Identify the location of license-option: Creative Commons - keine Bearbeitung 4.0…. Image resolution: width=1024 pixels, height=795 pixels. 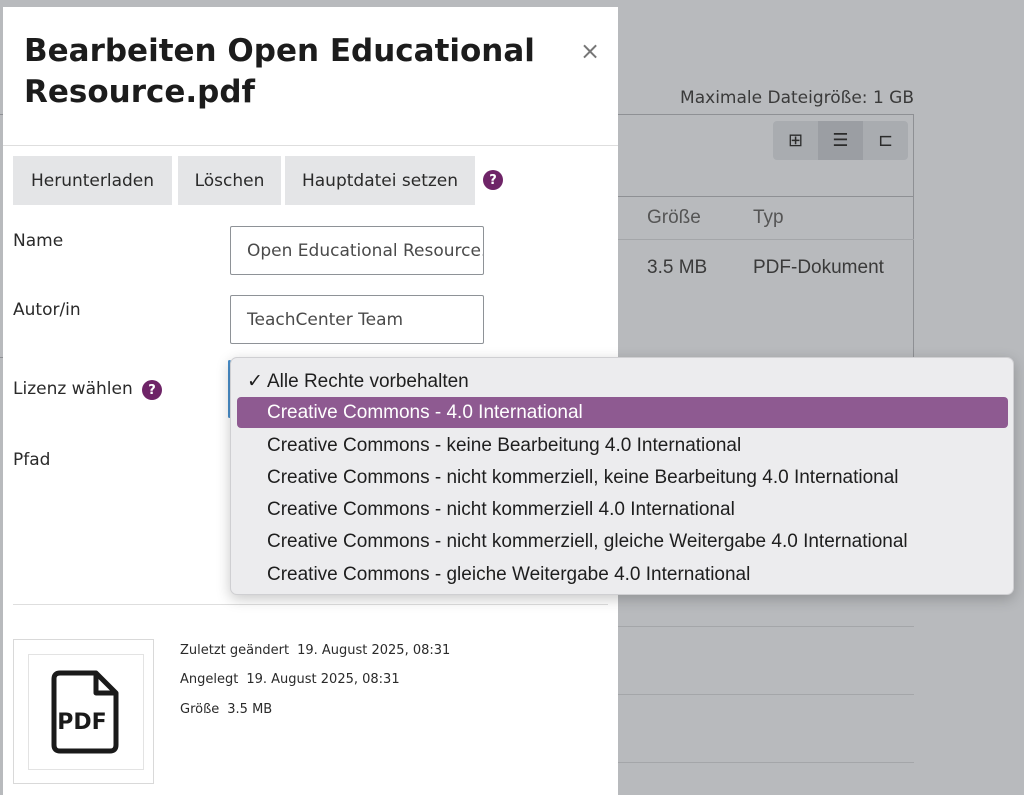
(622, 445).